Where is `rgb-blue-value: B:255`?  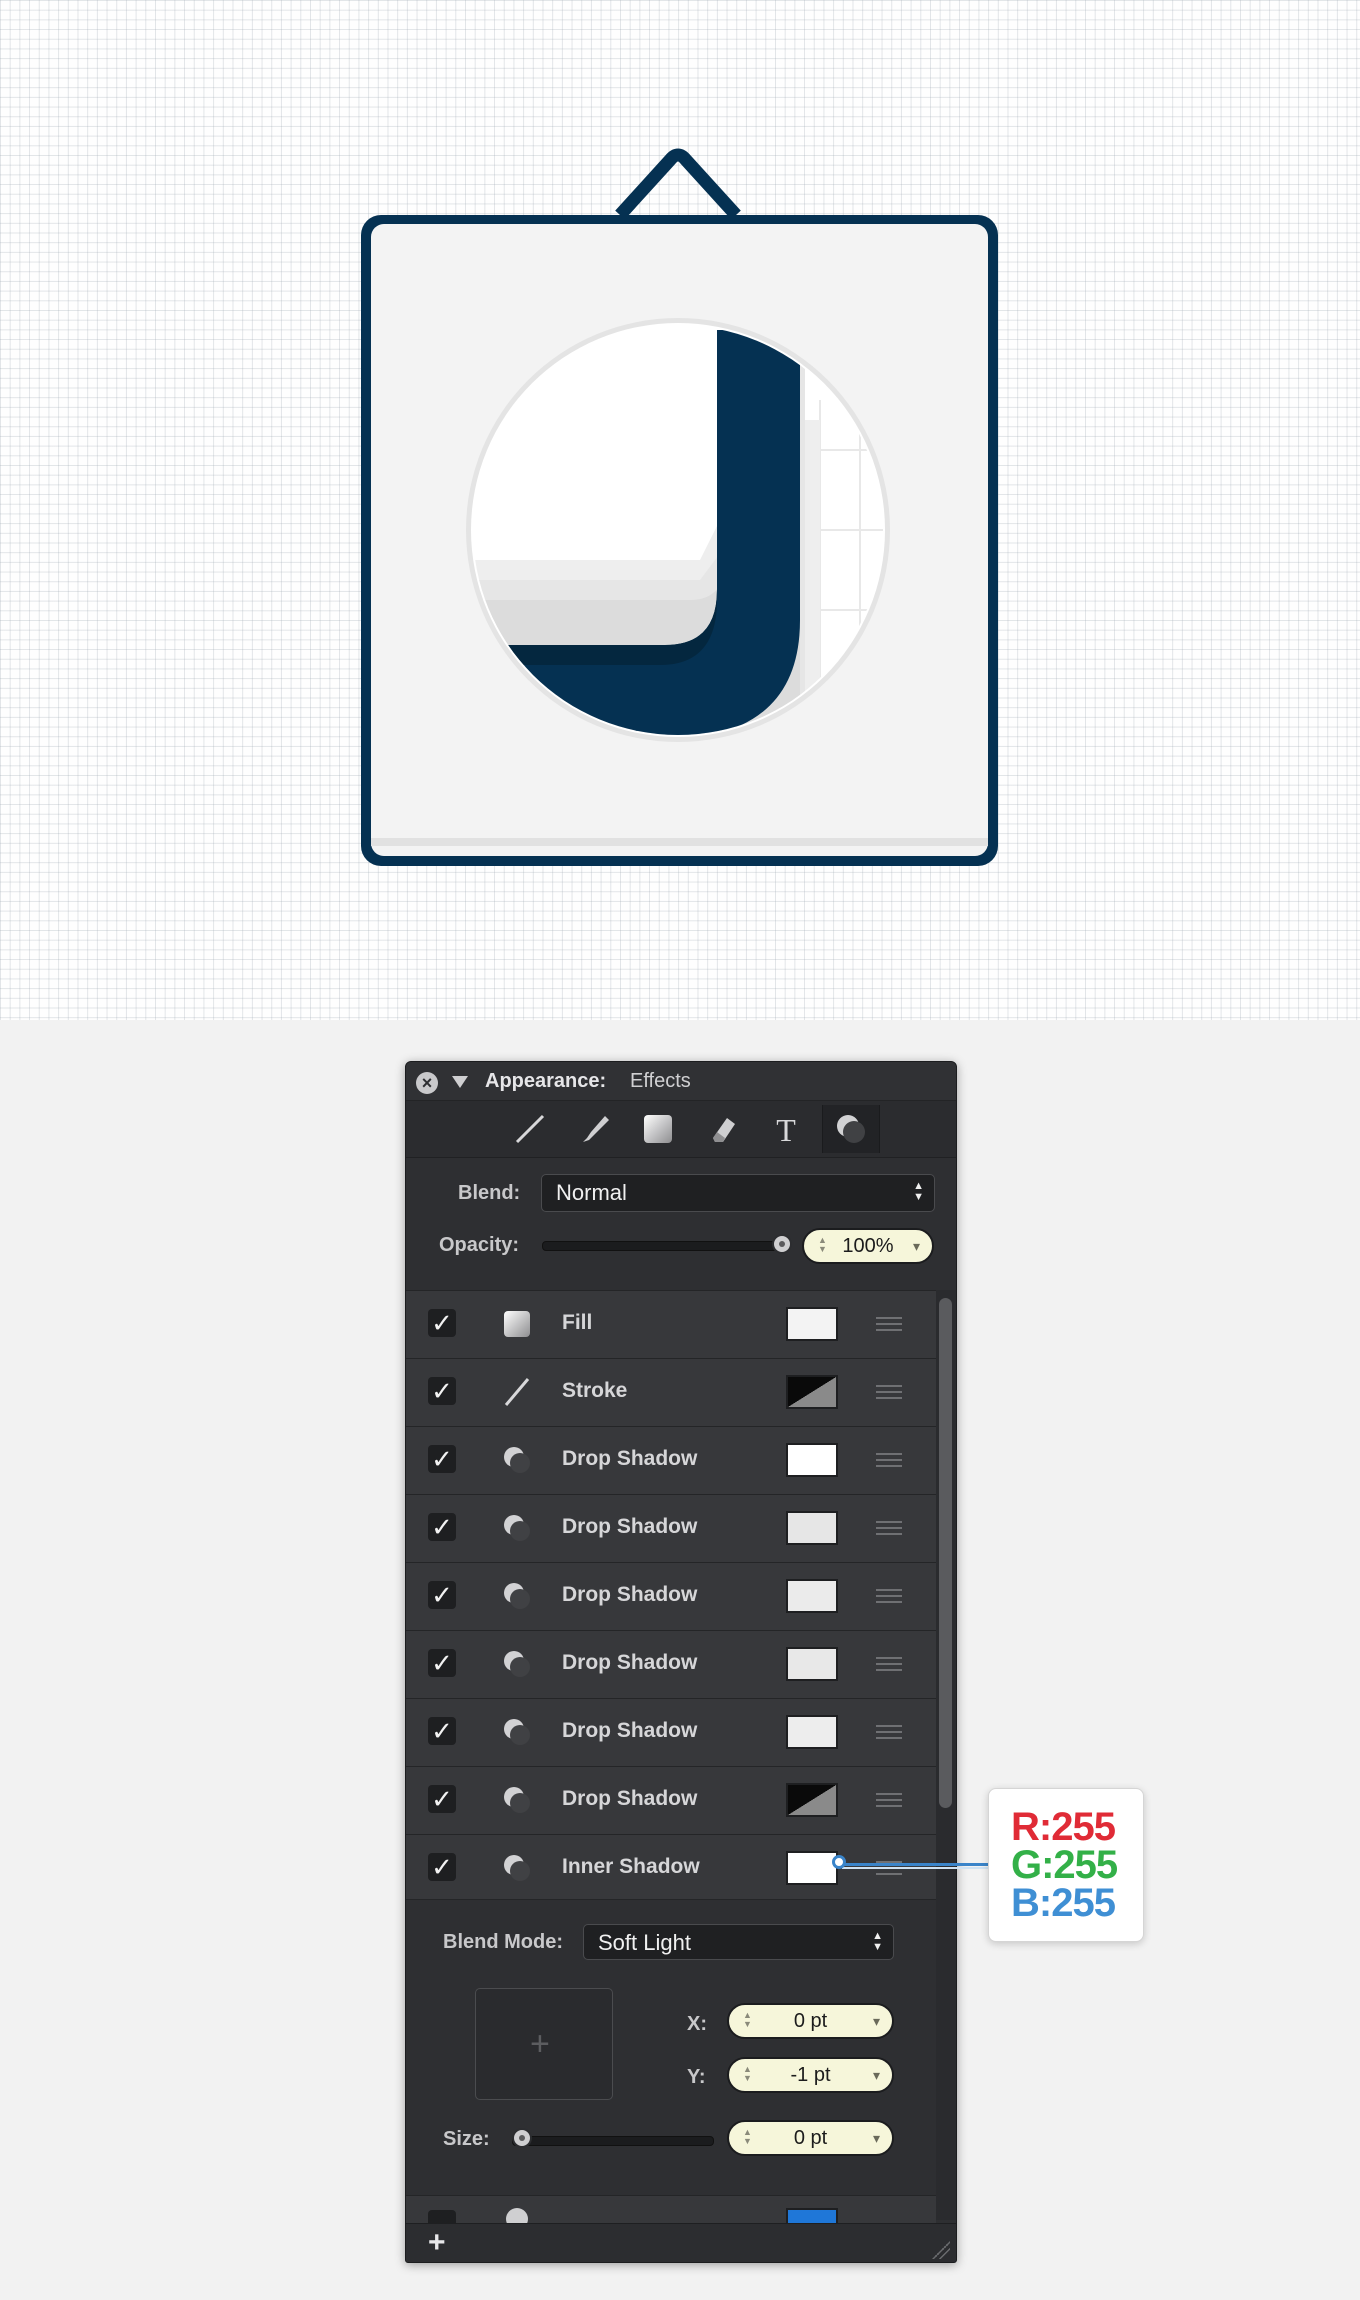 rgb-blue-value: B:255 is located at coordinates (1063, 1903).